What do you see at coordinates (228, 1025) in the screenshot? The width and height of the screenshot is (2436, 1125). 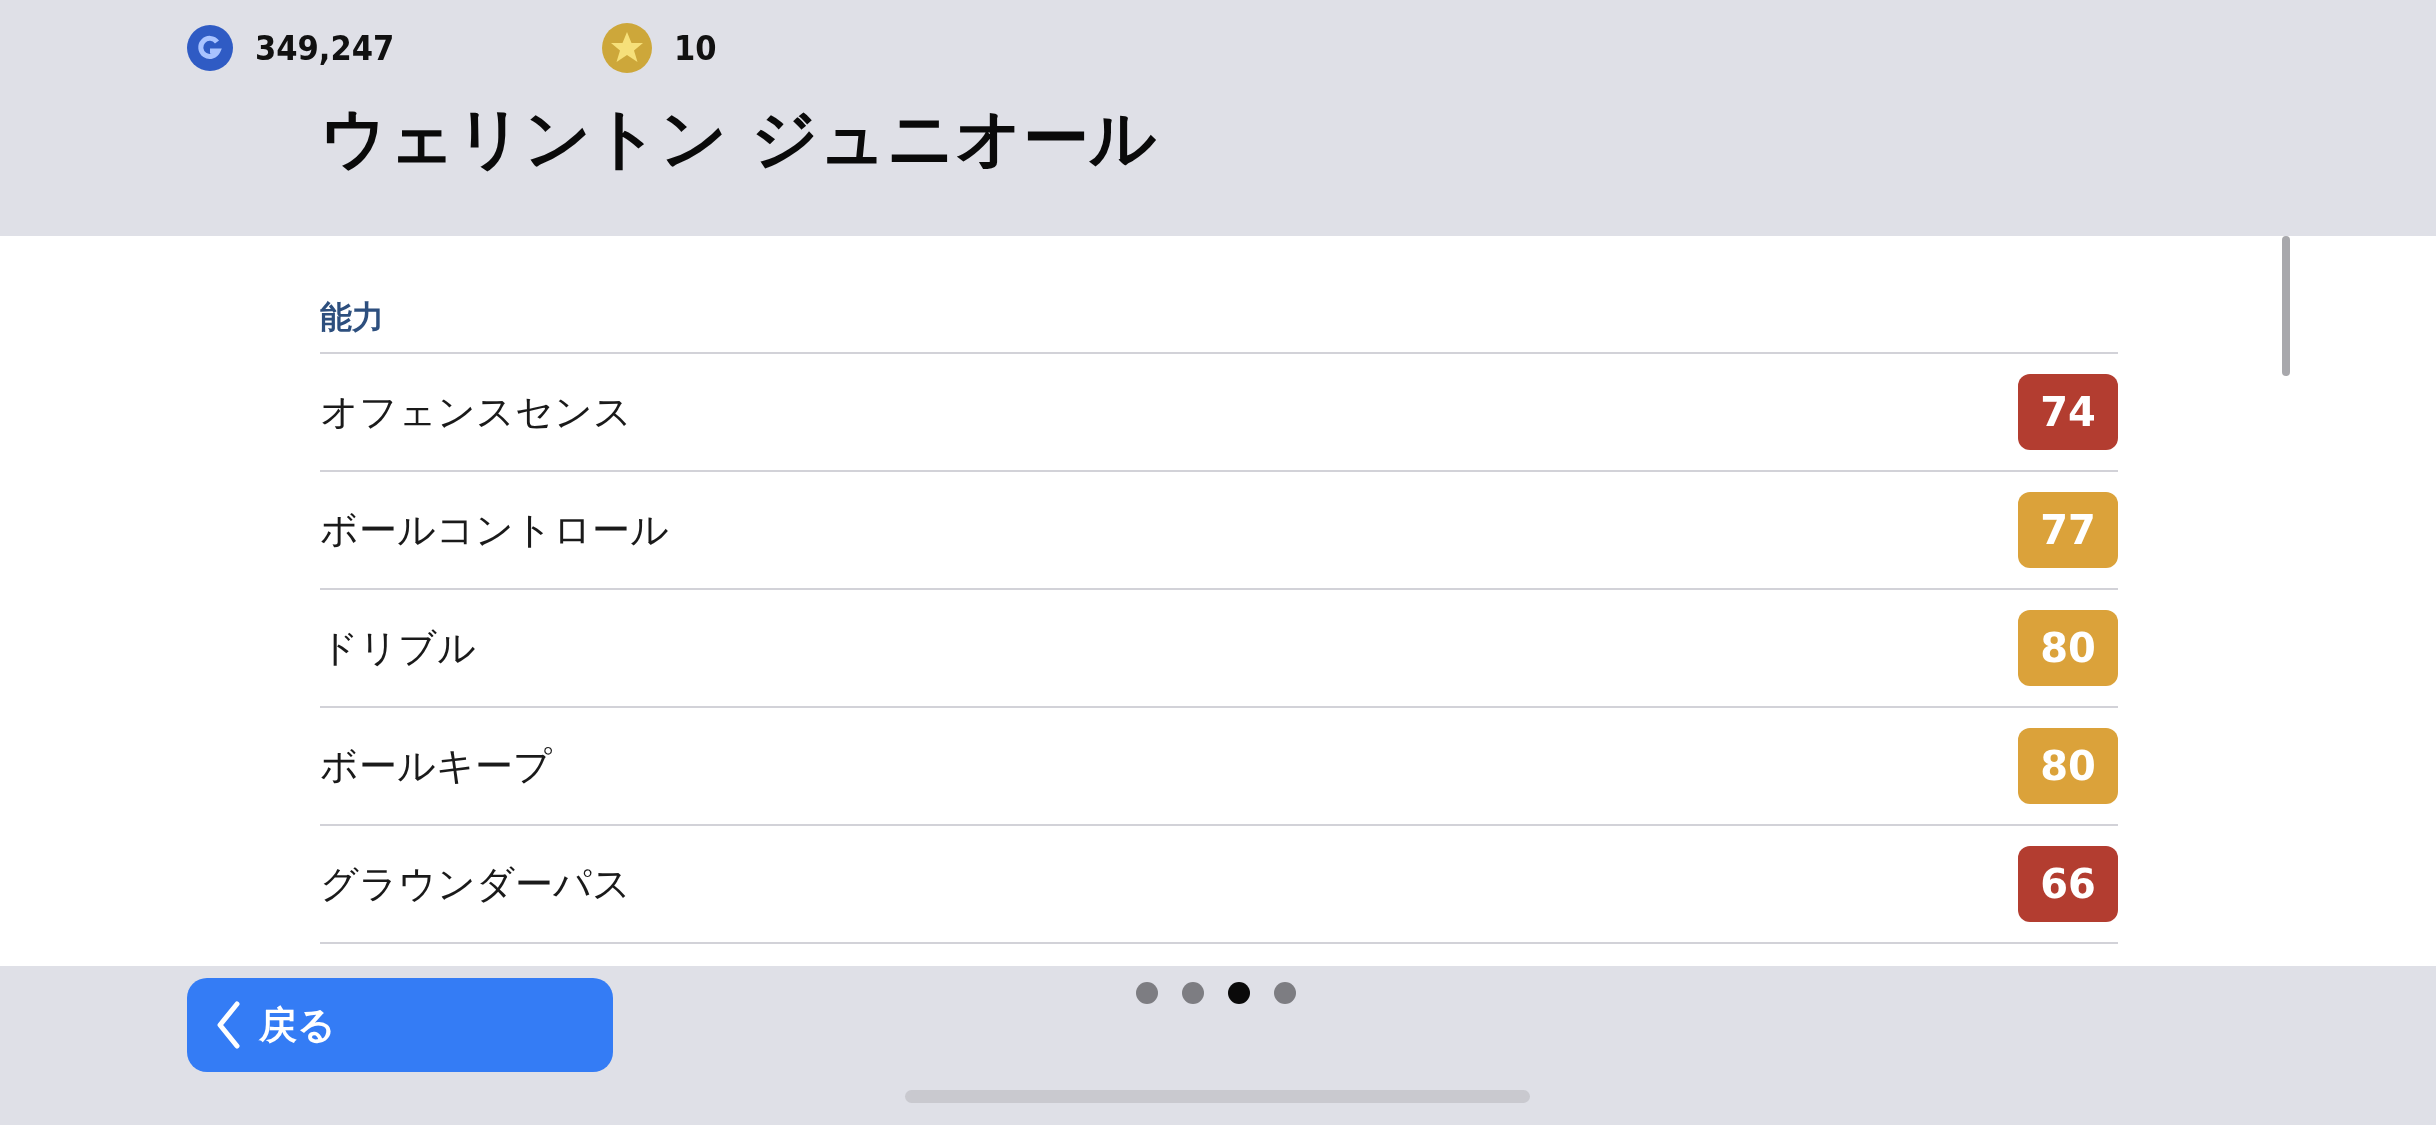 I see `chevron-left-icon` at bounding box center [228, 1025].